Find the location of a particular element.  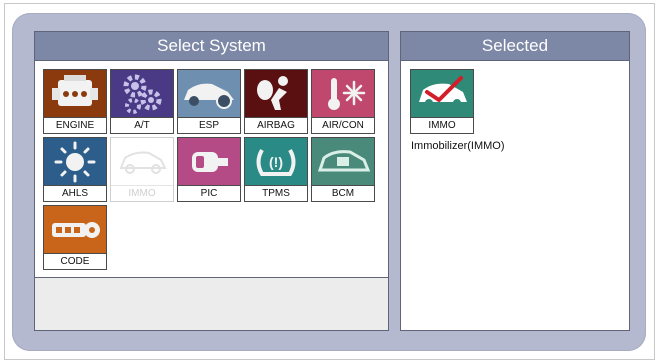

key-code-icon is located at coordinates (75, 230).